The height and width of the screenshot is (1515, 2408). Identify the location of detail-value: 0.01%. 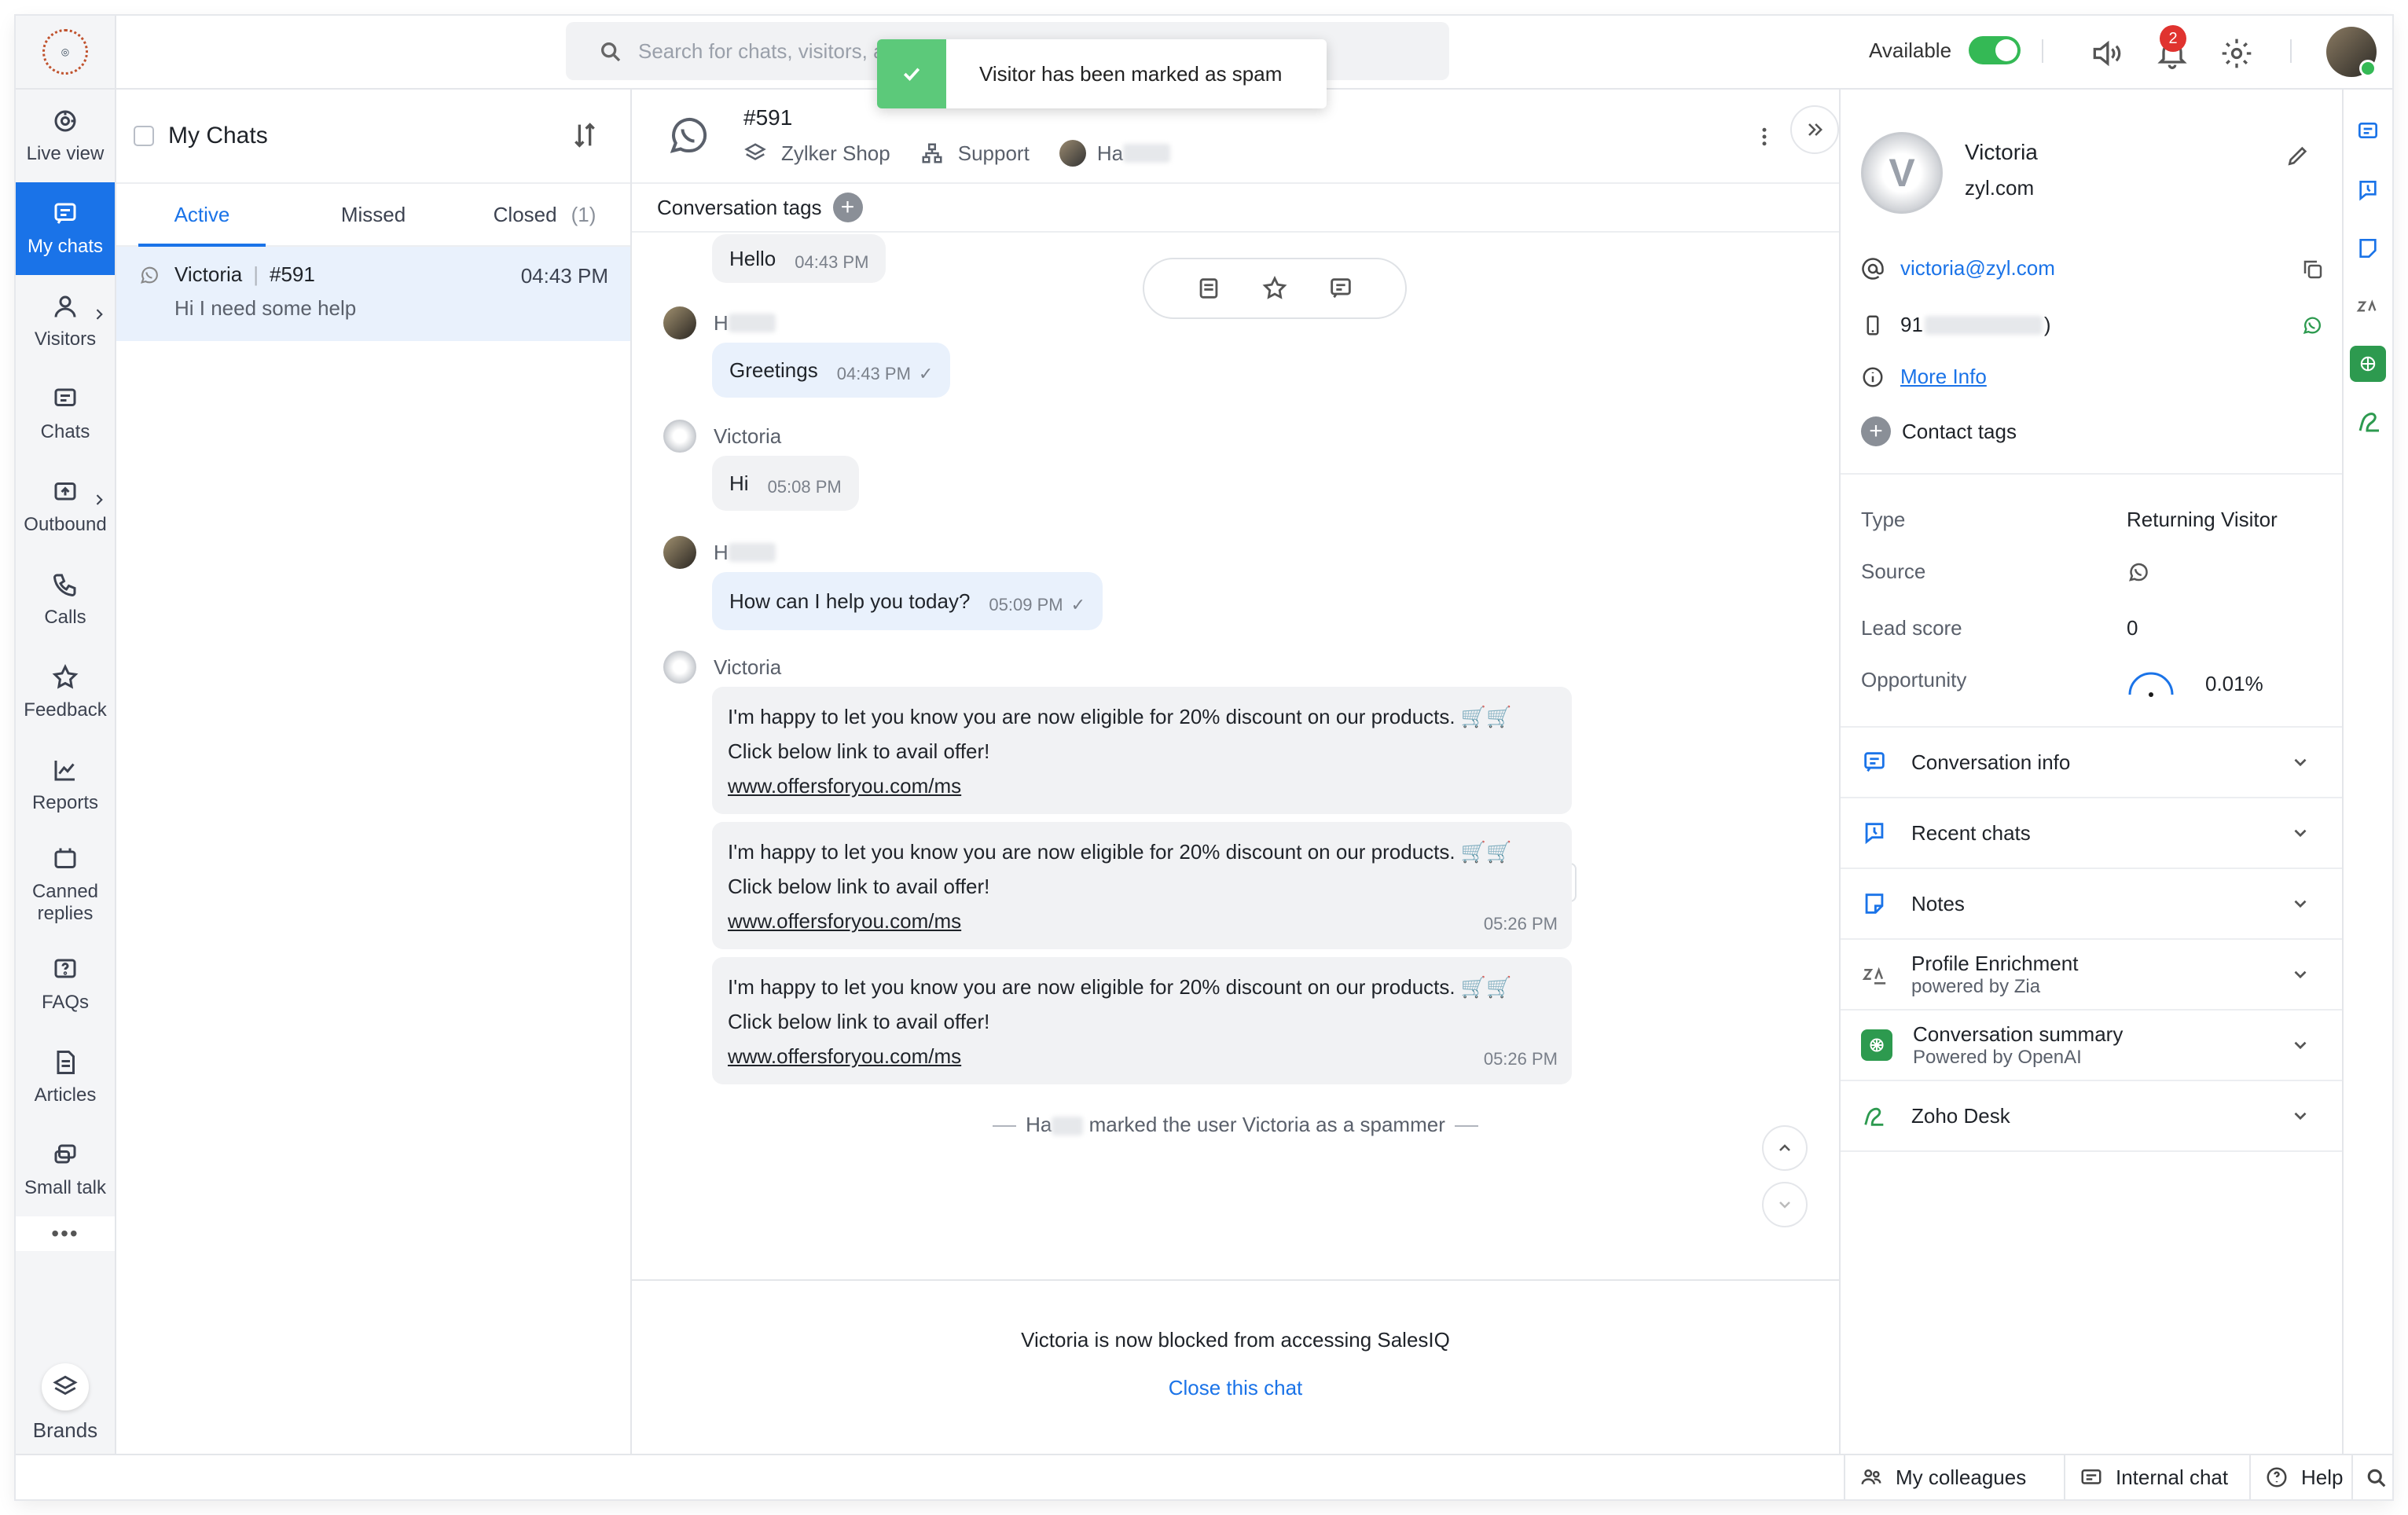
(2195, 683).